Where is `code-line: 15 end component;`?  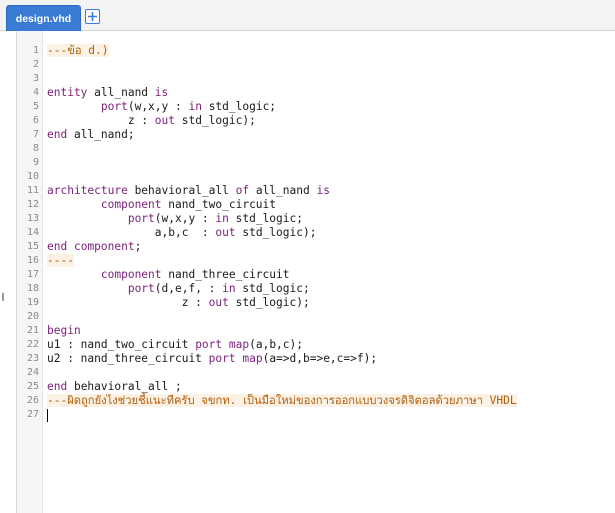
code-line: 15 end component; is located at coordinates (316, 247).